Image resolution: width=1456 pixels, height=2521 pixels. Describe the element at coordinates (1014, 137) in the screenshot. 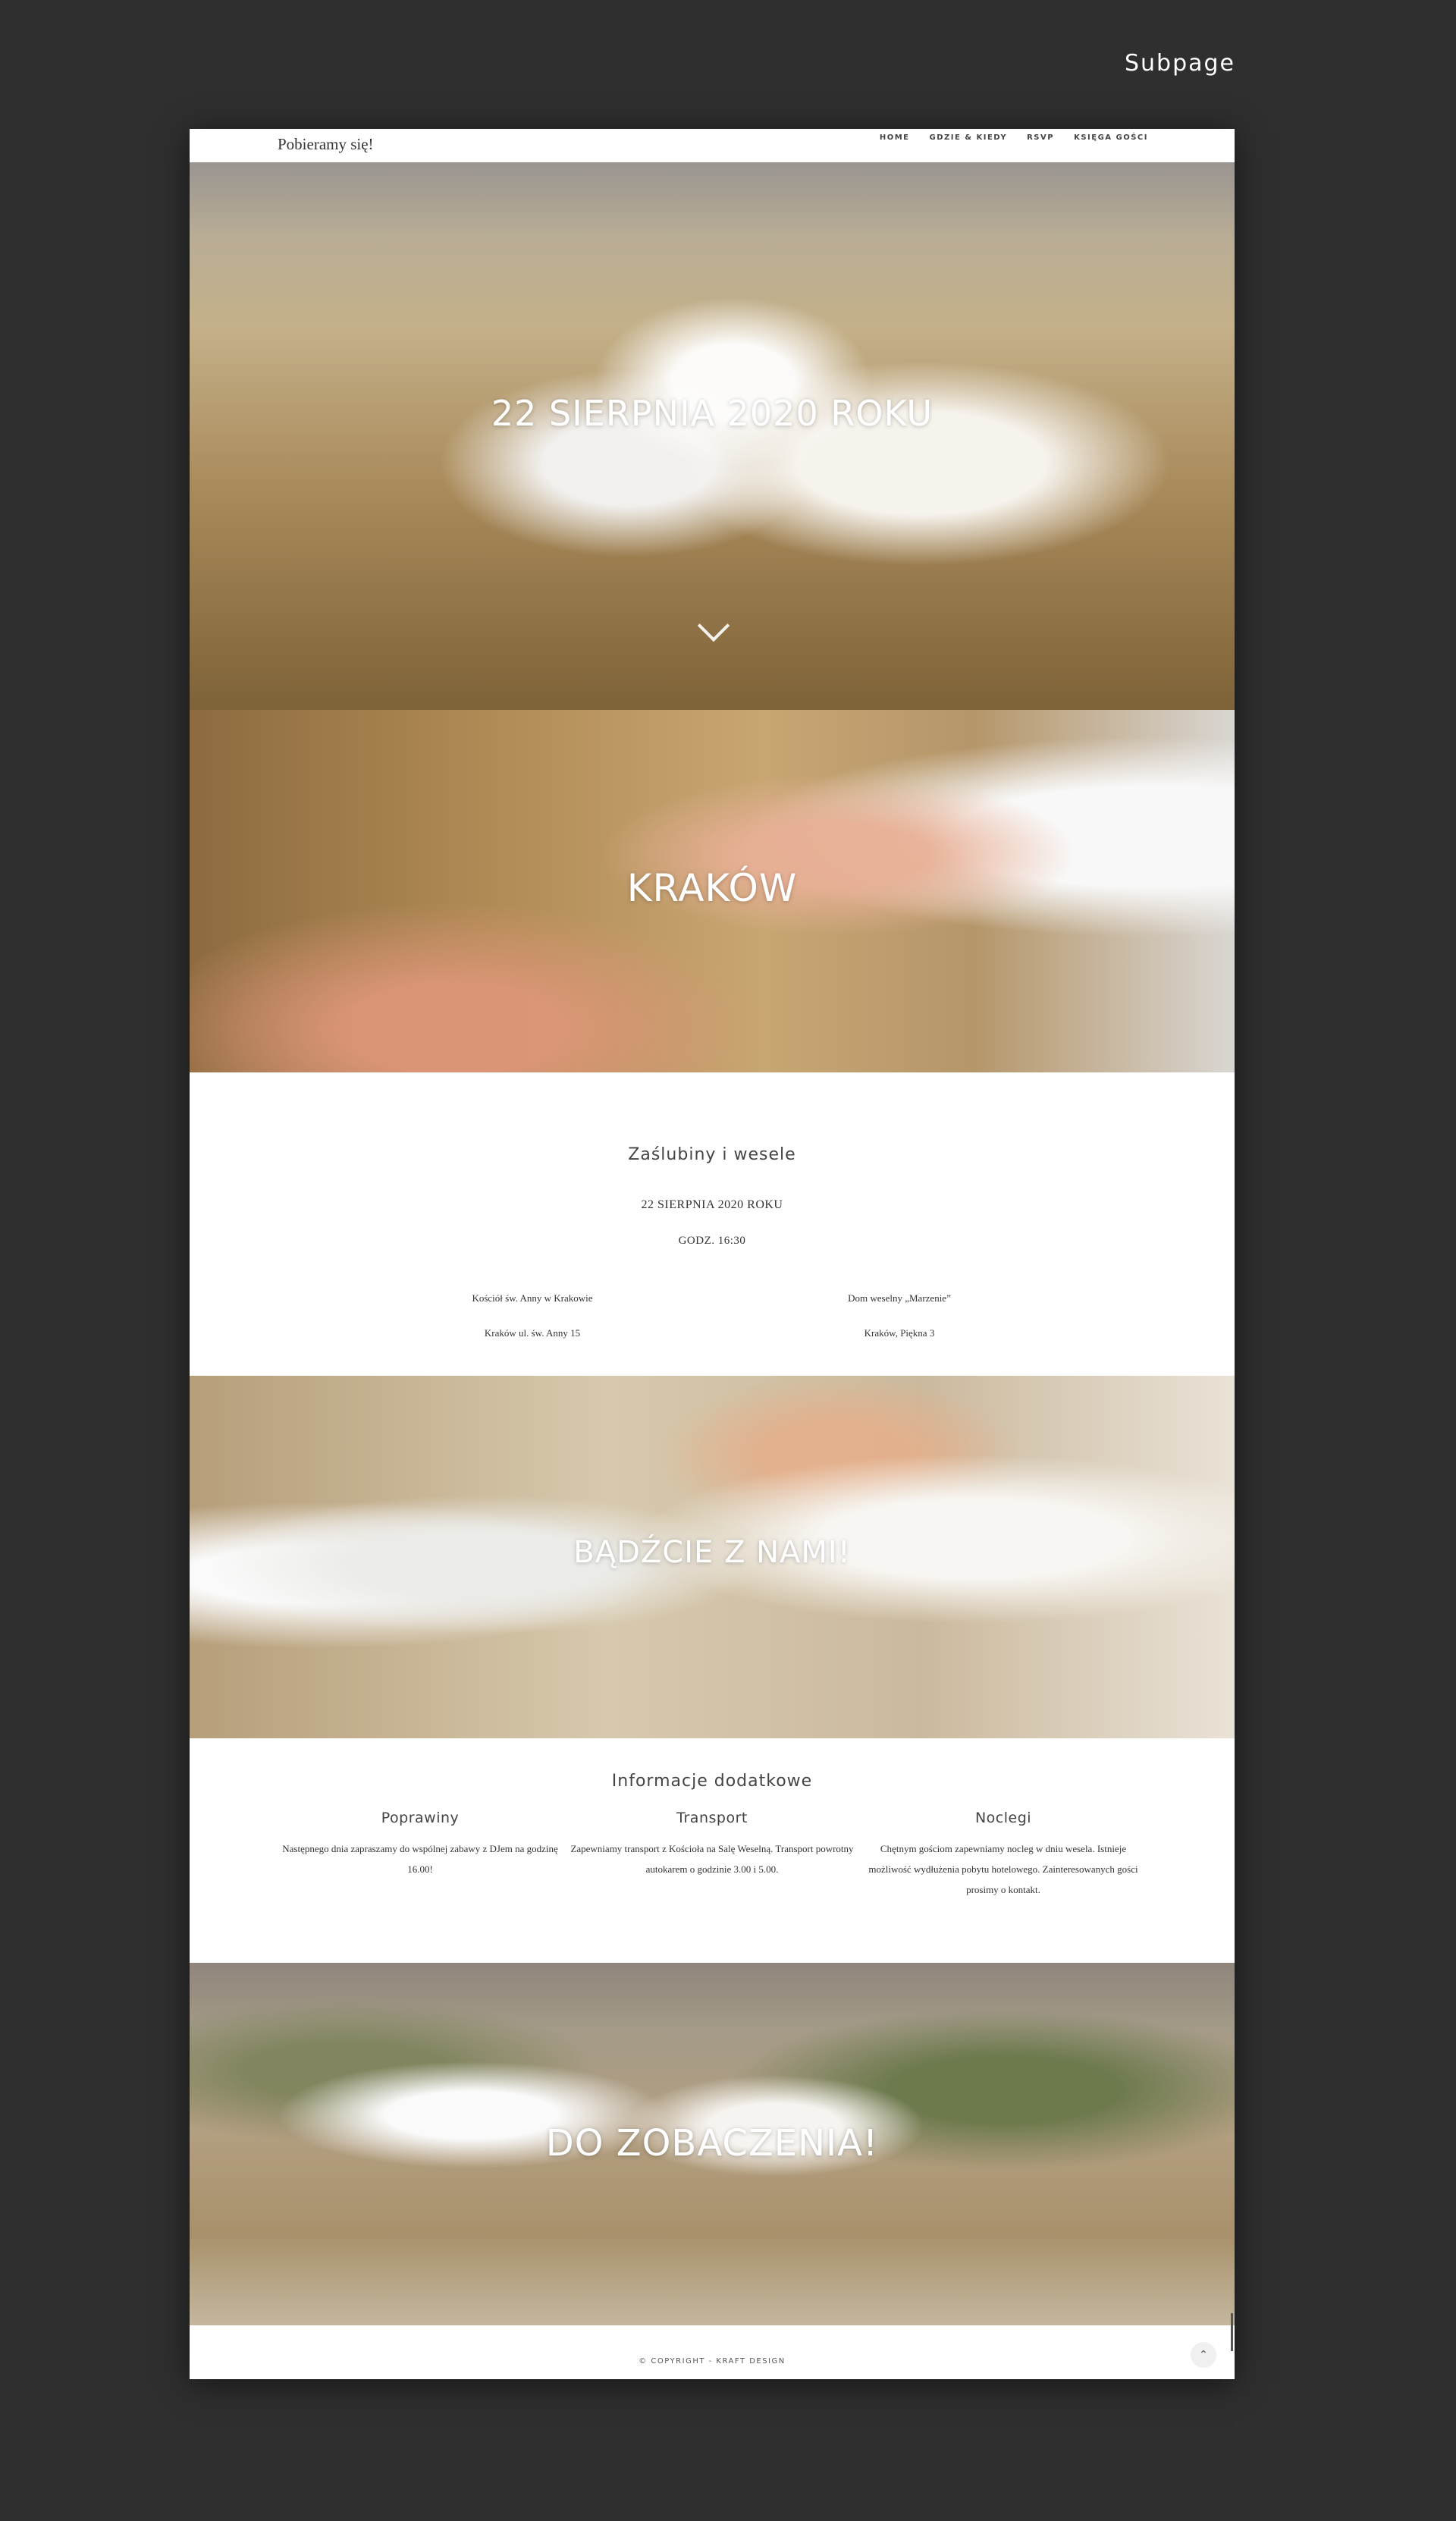

I see `main-nav: HOME GDZIE & KIEDY RSVP KSIĘGA GOŚCI` at that location.